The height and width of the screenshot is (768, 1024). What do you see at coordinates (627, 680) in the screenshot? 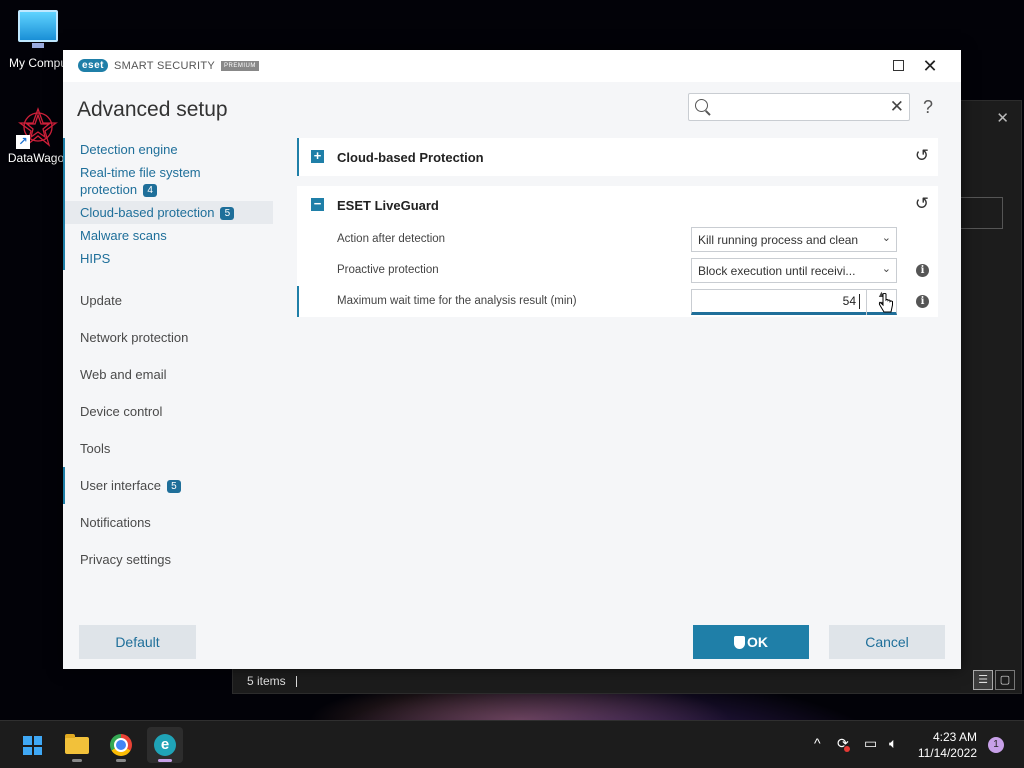
I see `status-bar: 5 items` at bounding box center [627, 680].